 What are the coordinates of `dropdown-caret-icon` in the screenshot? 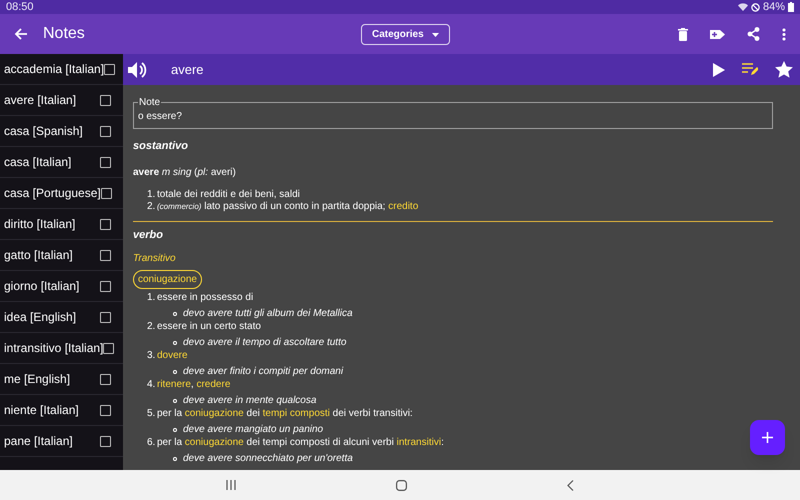 It's located at (435, 34).